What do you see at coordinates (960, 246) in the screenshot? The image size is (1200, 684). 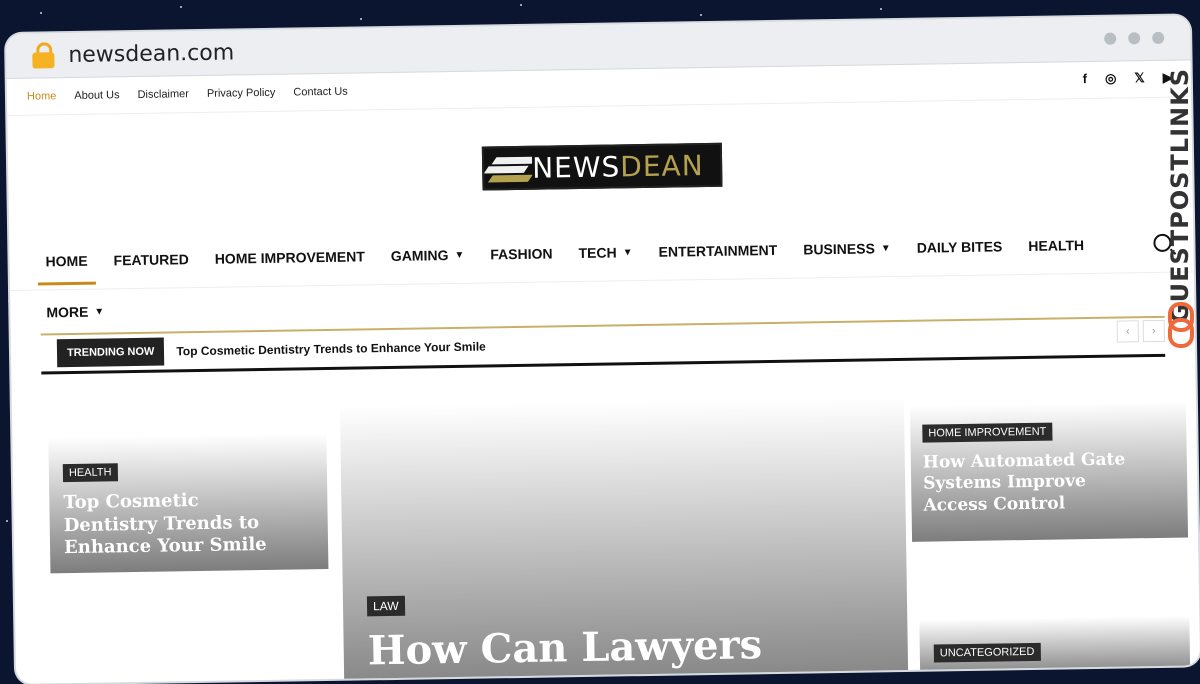 I see `nav-daily-bites: DAILY BITES` at bounding box center [960, 246].